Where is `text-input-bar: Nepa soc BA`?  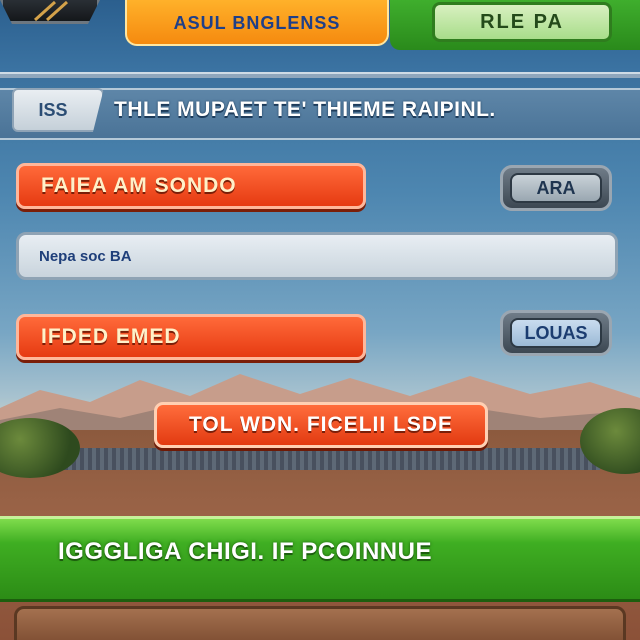
text-input-bar: Nepa soc BA is located at coordinates (317, 256).